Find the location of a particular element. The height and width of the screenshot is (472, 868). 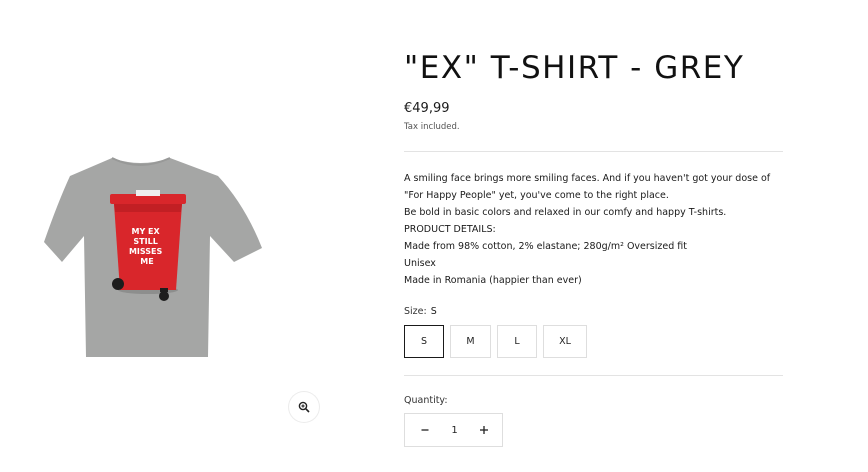

selected-size: S is located at coordinates (433, 311).